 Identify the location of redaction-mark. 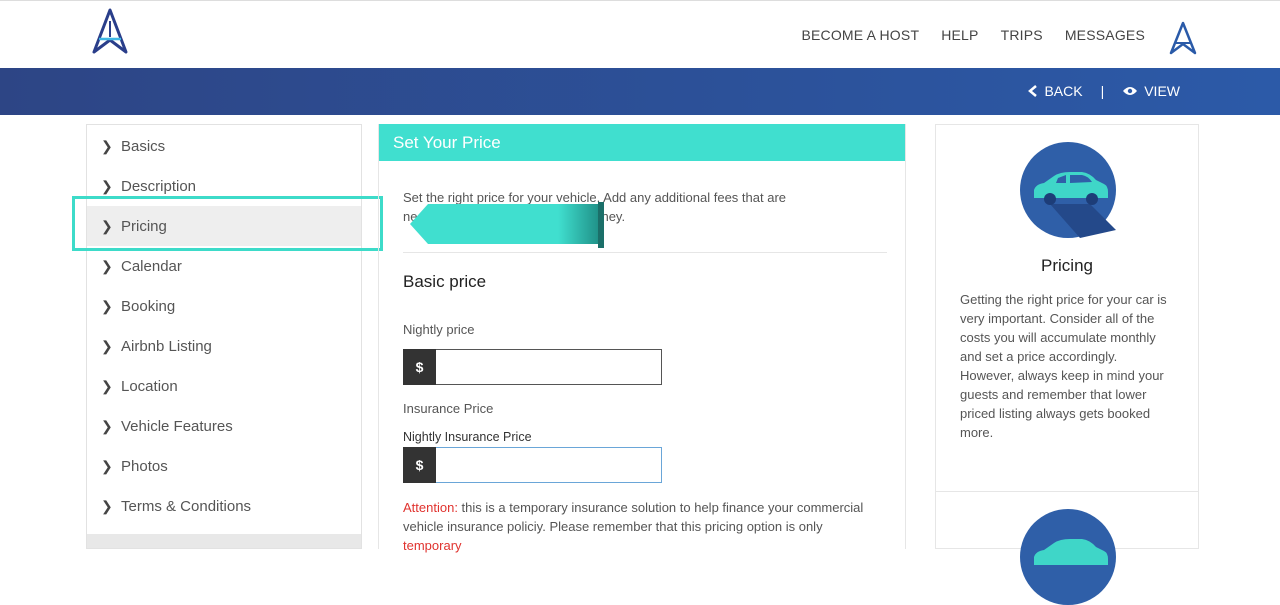
(507, 225).